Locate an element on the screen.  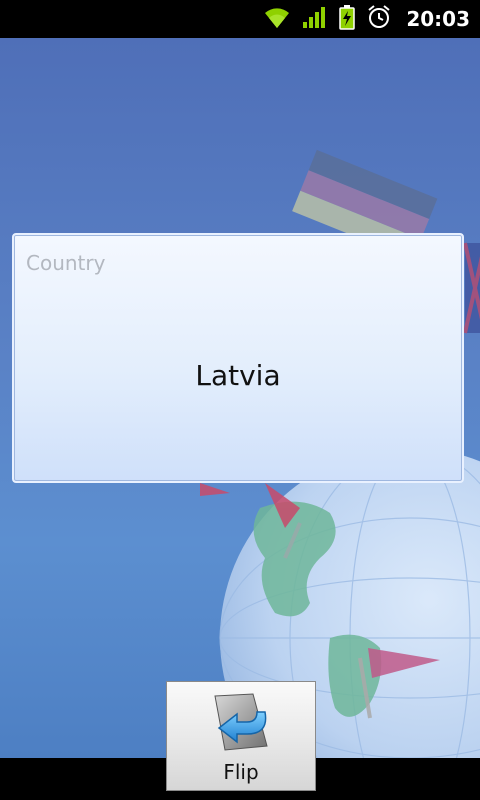
status-icons: 20:03 is located at coordinates (366, 19).